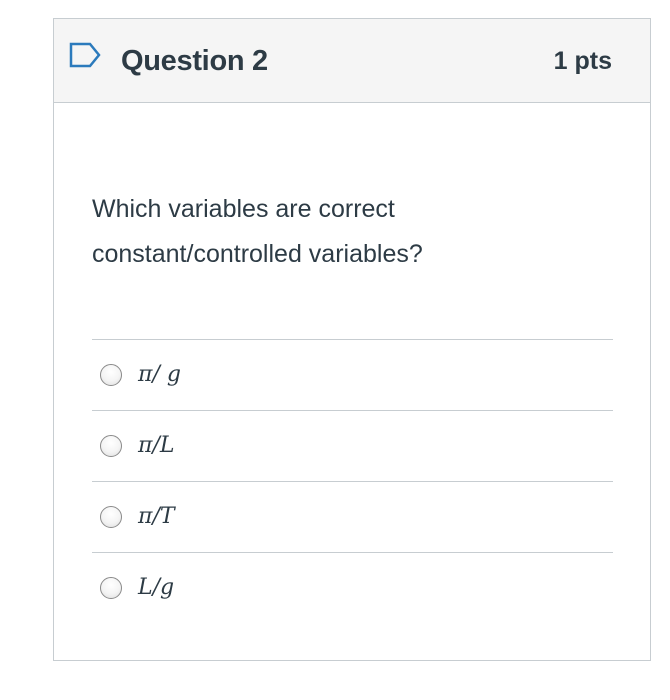 Image resolution: width=670 pixels, height=700 pixels. What do you see at coordinates (352, 445) in the screenshot?
I see `answer-option: π/L` at bounding box center [352, 445].